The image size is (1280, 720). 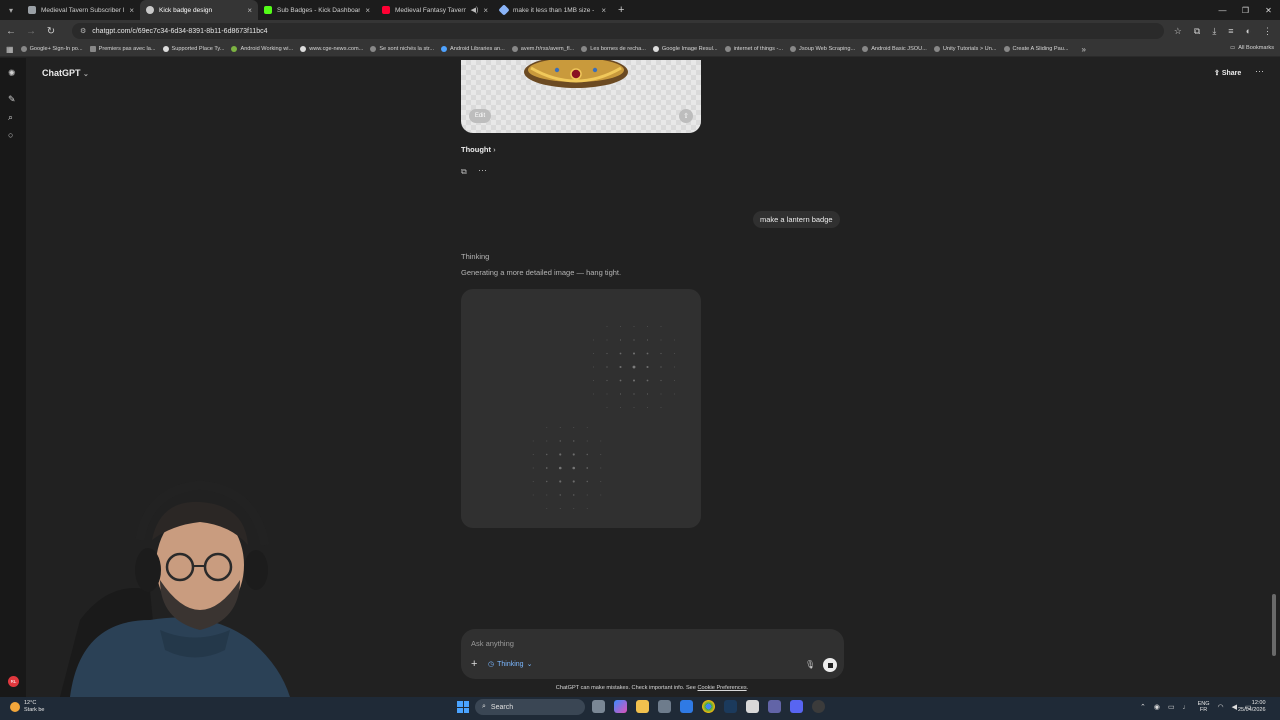 I want to click on profile-icon: ◐, so click(x=1248, y=31).